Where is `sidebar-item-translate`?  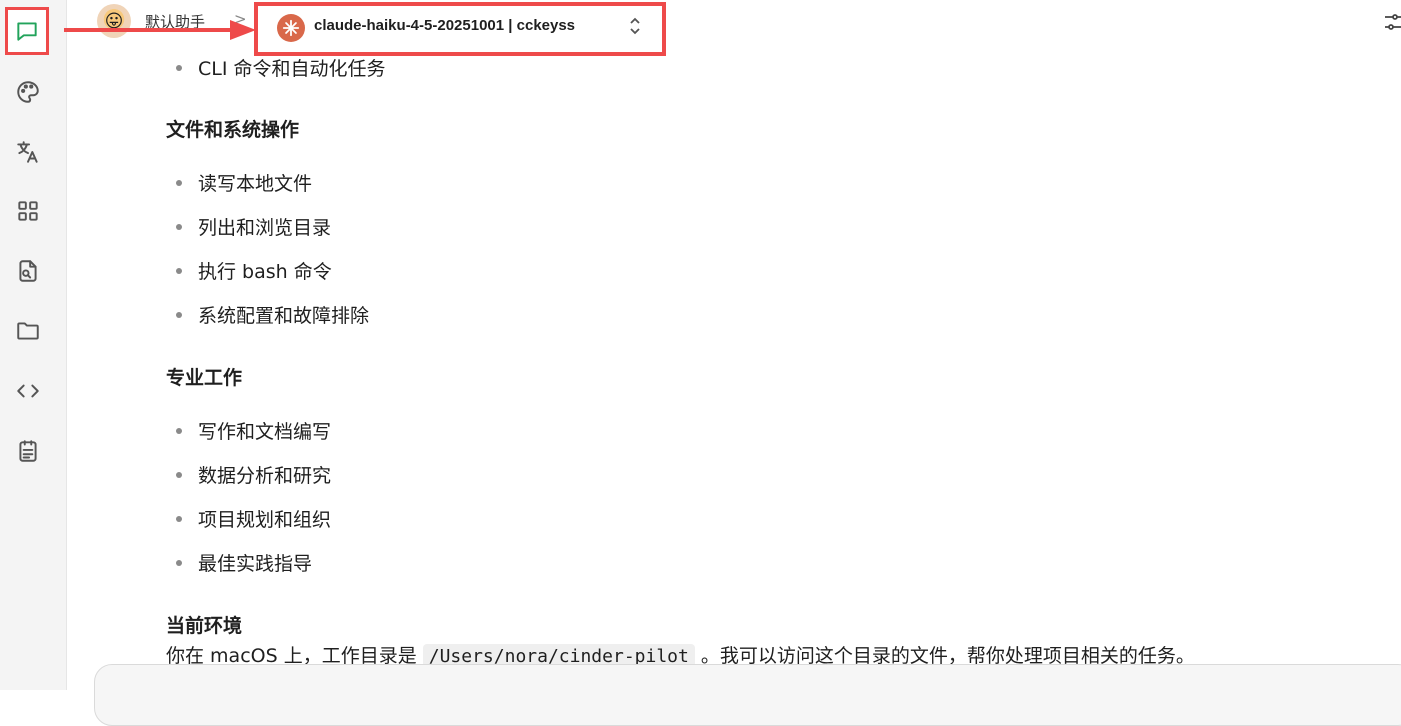 sidebar-item-translate is located at coordinates (28, 152).